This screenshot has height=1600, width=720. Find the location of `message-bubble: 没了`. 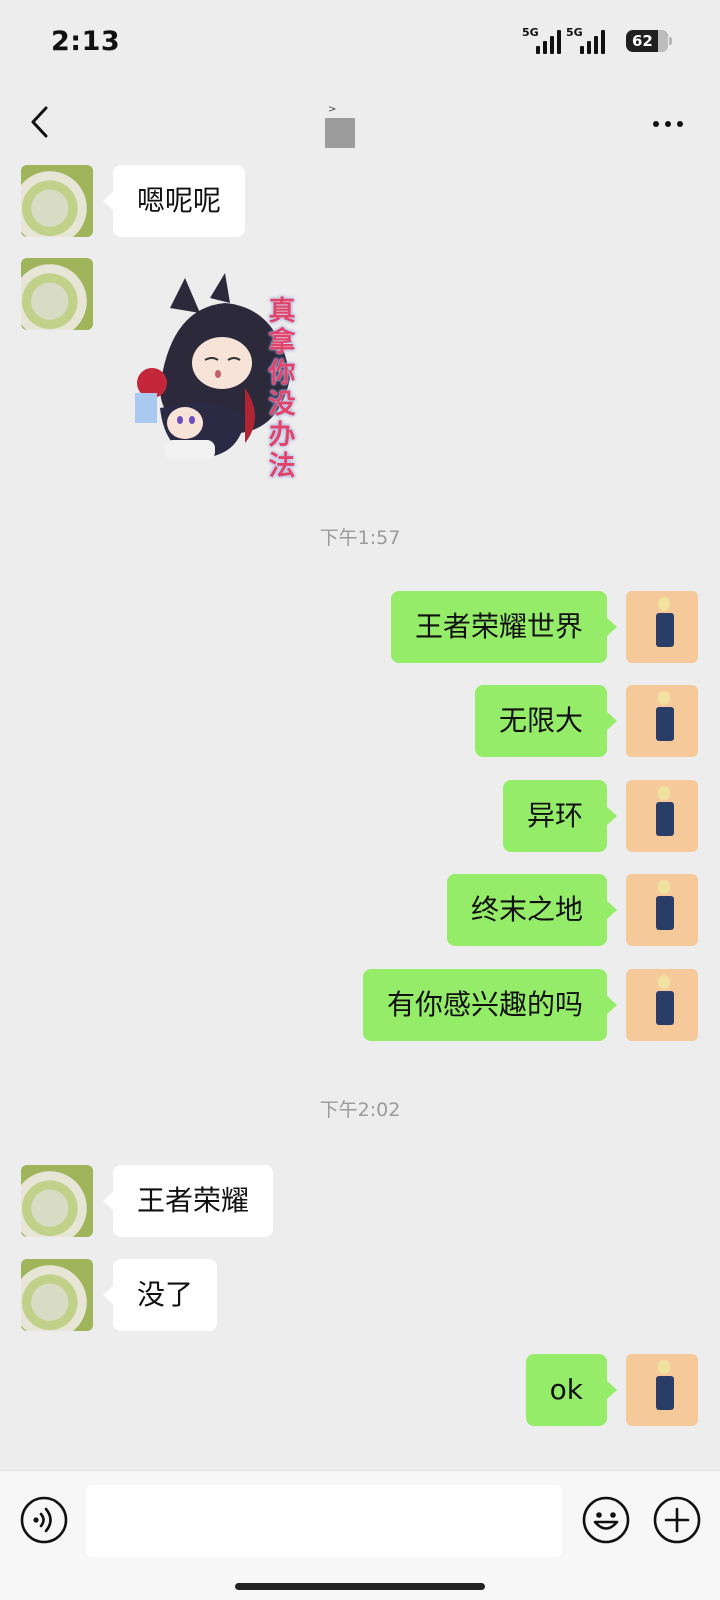

message-bubble: 没了 is located at coordinates (160, 1295).